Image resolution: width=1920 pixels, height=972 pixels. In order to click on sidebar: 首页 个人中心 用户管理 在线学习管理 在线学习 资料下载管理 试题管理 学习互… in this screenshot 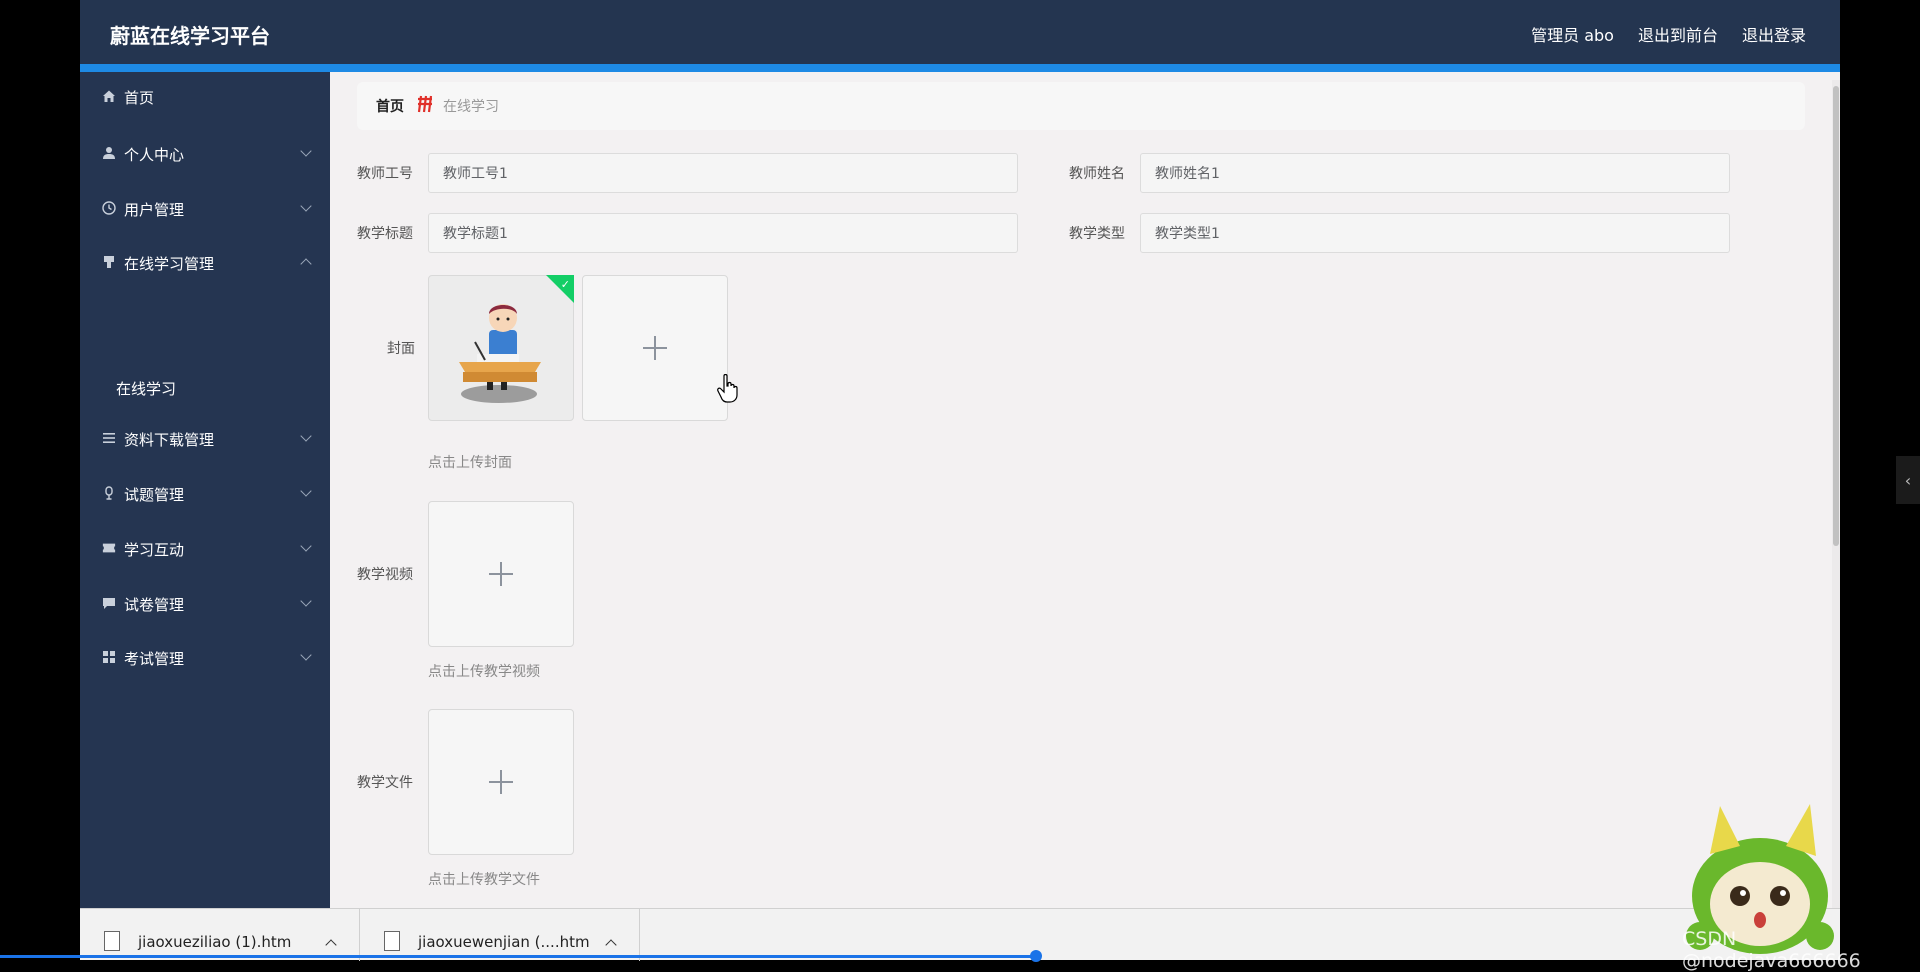, I will do `click(205, 490)`.